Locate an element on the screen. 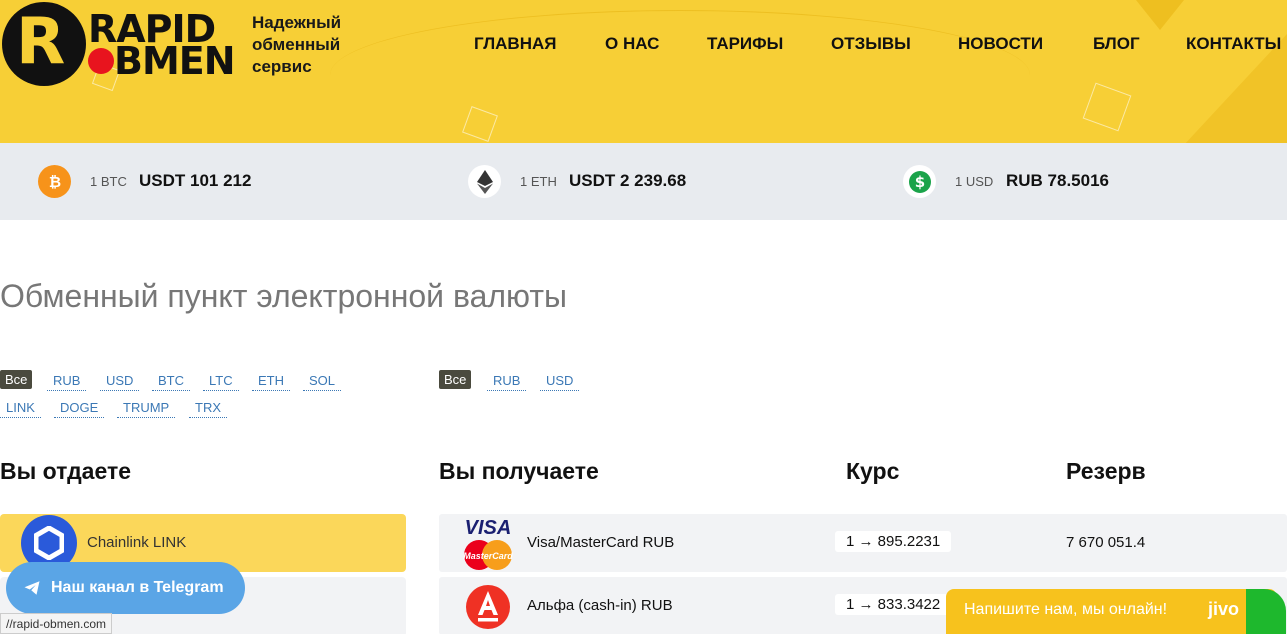 The height and width of the screenshot is (634, 1287). nav-tariffs: ТАРИФЫ is located at coordinates (745, 44).